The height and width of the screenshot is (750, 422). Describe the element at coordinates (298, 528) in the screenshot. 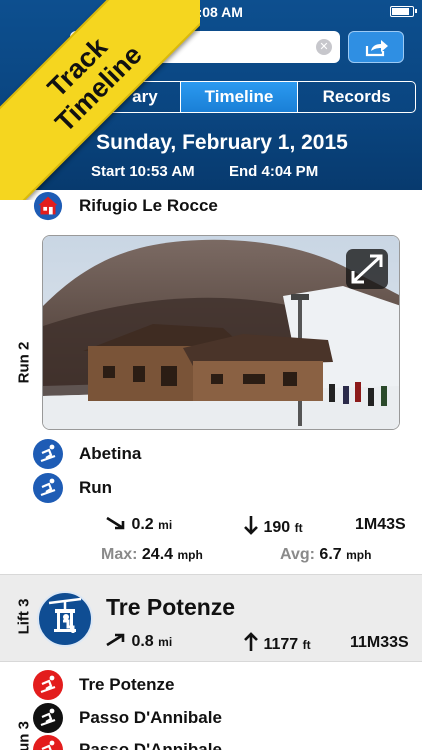

I see `run-vertical-unit: ft` at that location.